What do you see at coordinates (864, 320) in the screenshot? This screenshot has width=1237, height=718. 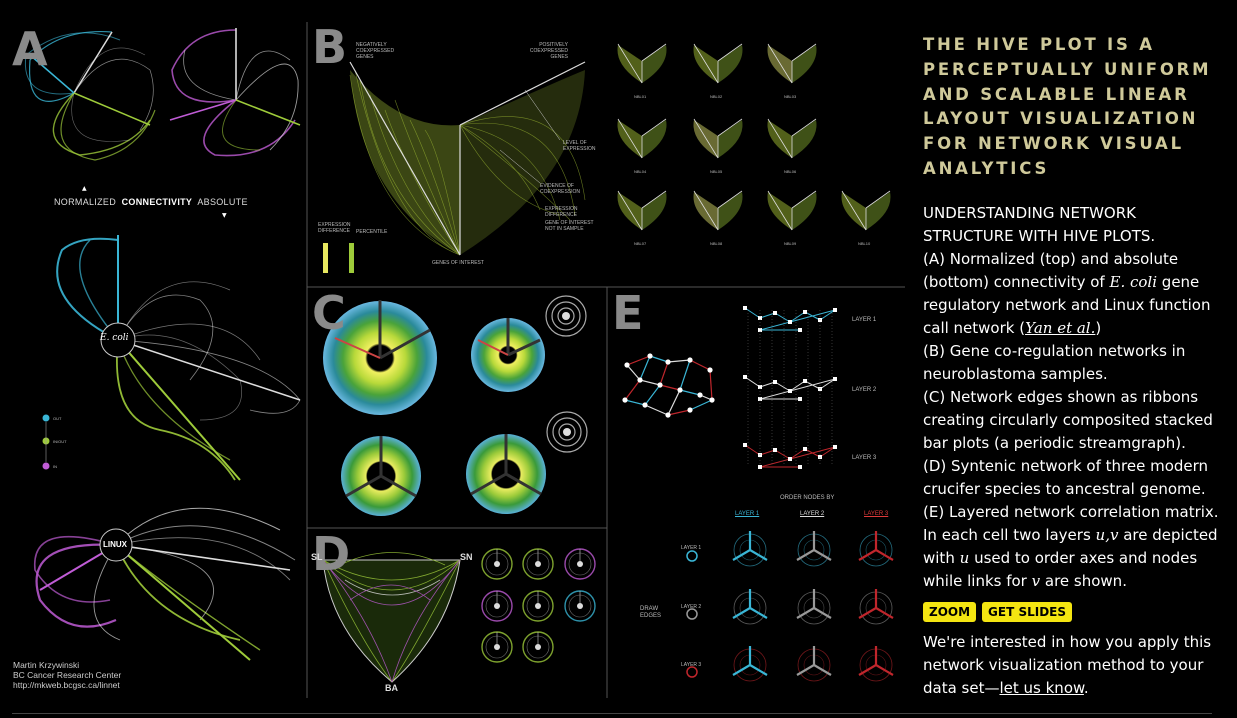 I see `e-layer-1-label: LAYER 1` at bounding box center [864, 320].